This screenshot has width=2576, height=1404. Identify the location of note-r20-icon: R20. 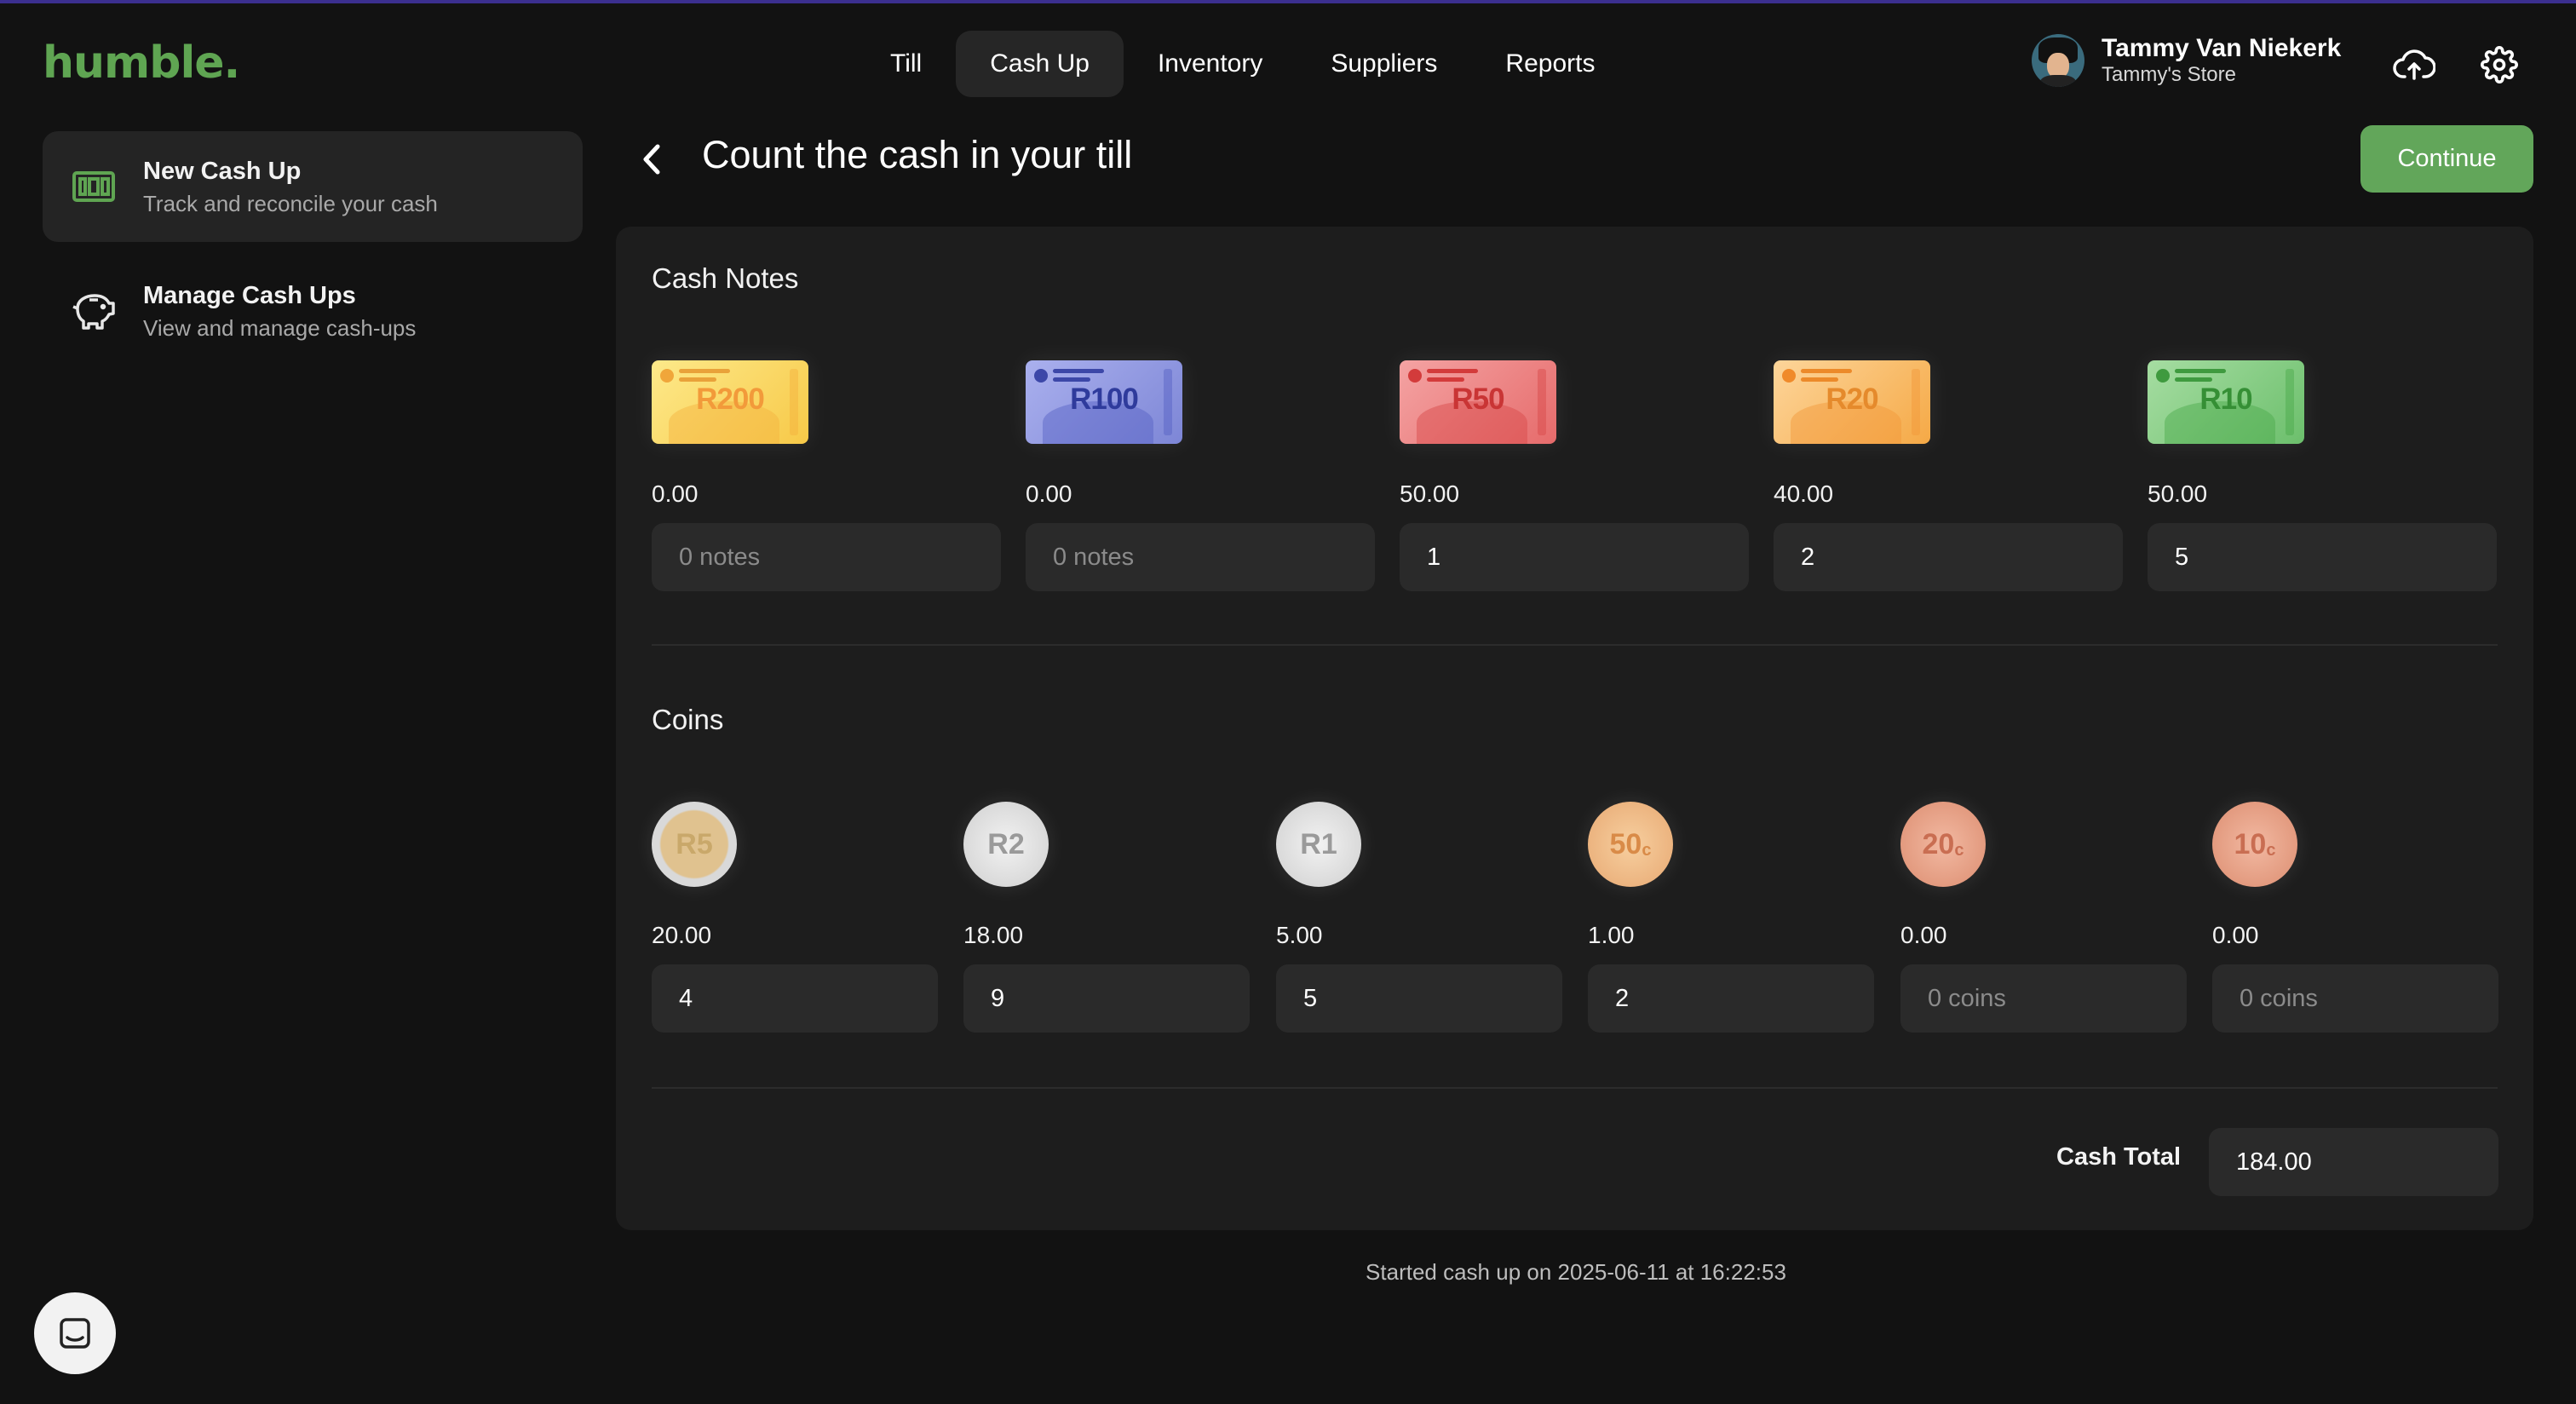
(1852, 402).